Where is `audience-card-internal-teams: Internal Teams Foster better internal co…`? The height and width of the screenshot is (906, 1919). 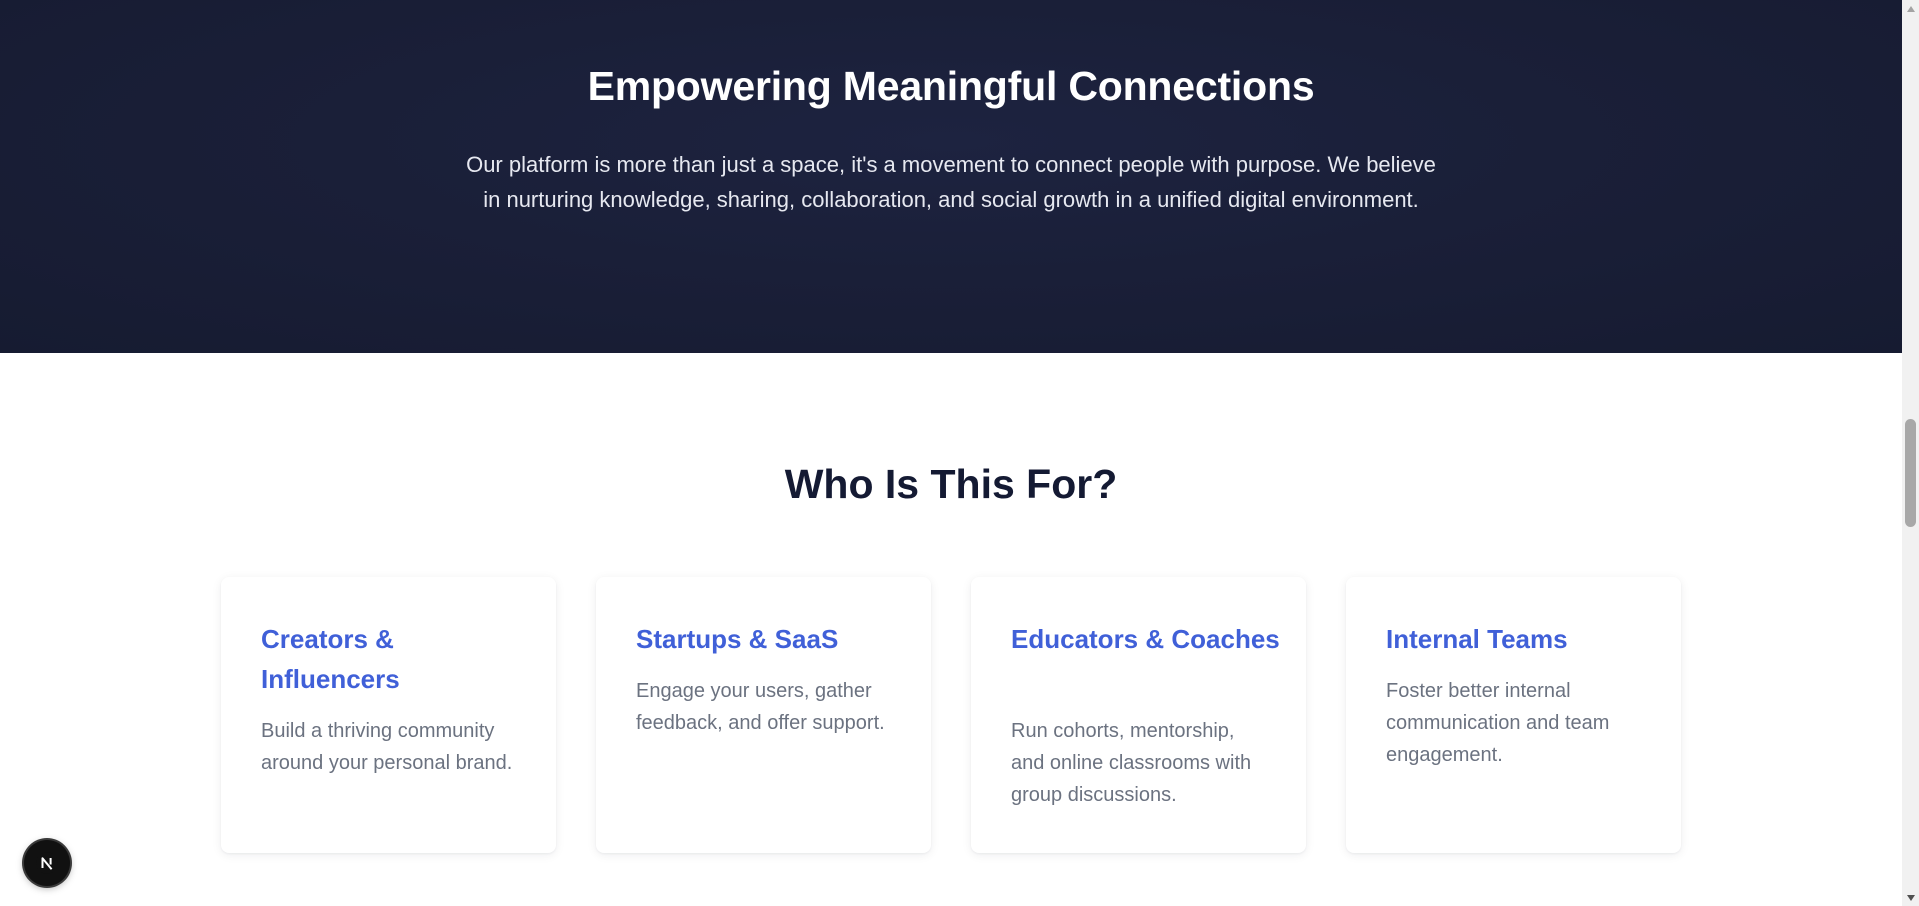 audience-card-internal-teams: Internal Teams Foster better internal co… is located at coordinates (1513, 715).